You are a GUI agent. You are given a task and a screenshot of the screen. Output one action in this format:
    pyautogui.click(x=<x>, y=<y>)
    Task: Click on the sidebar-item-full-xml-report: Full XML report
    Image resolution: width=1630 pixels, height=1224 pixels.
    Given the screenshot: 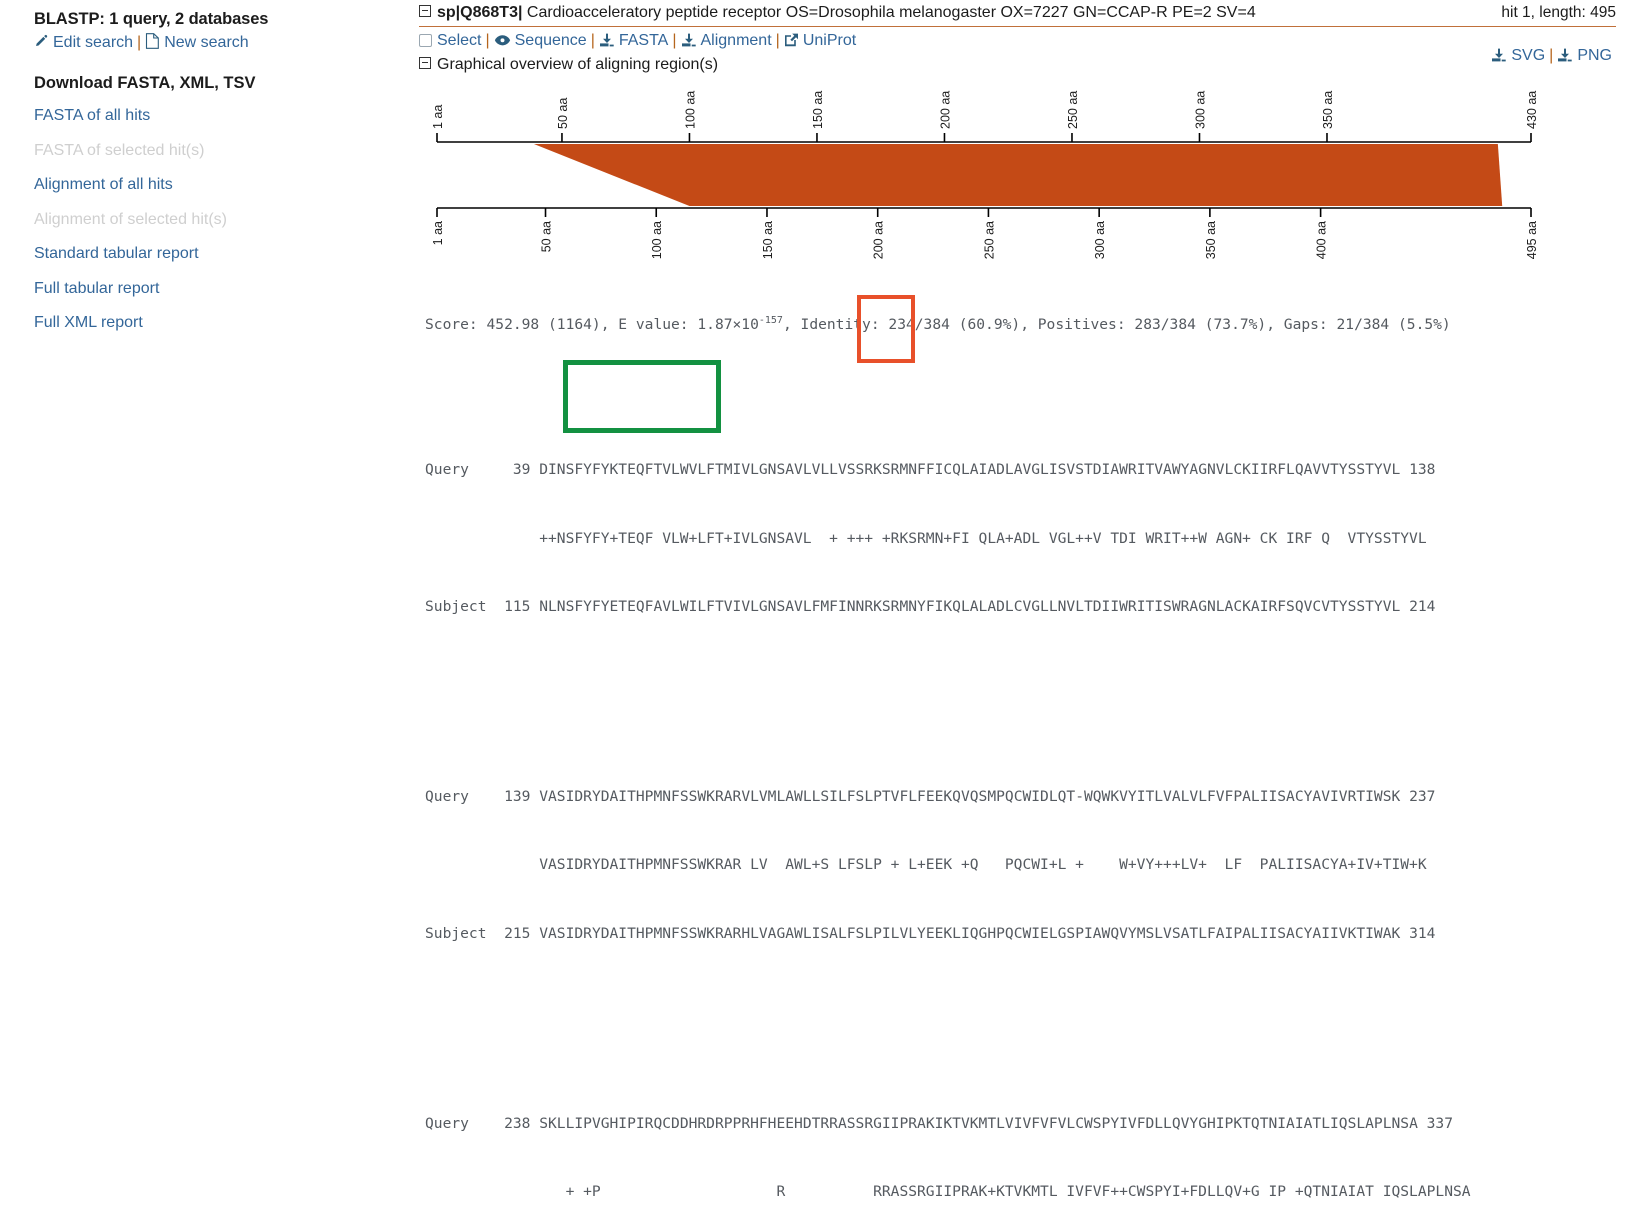 What is the action you would take?
    pyautogui.click(x=224, y=323)
    